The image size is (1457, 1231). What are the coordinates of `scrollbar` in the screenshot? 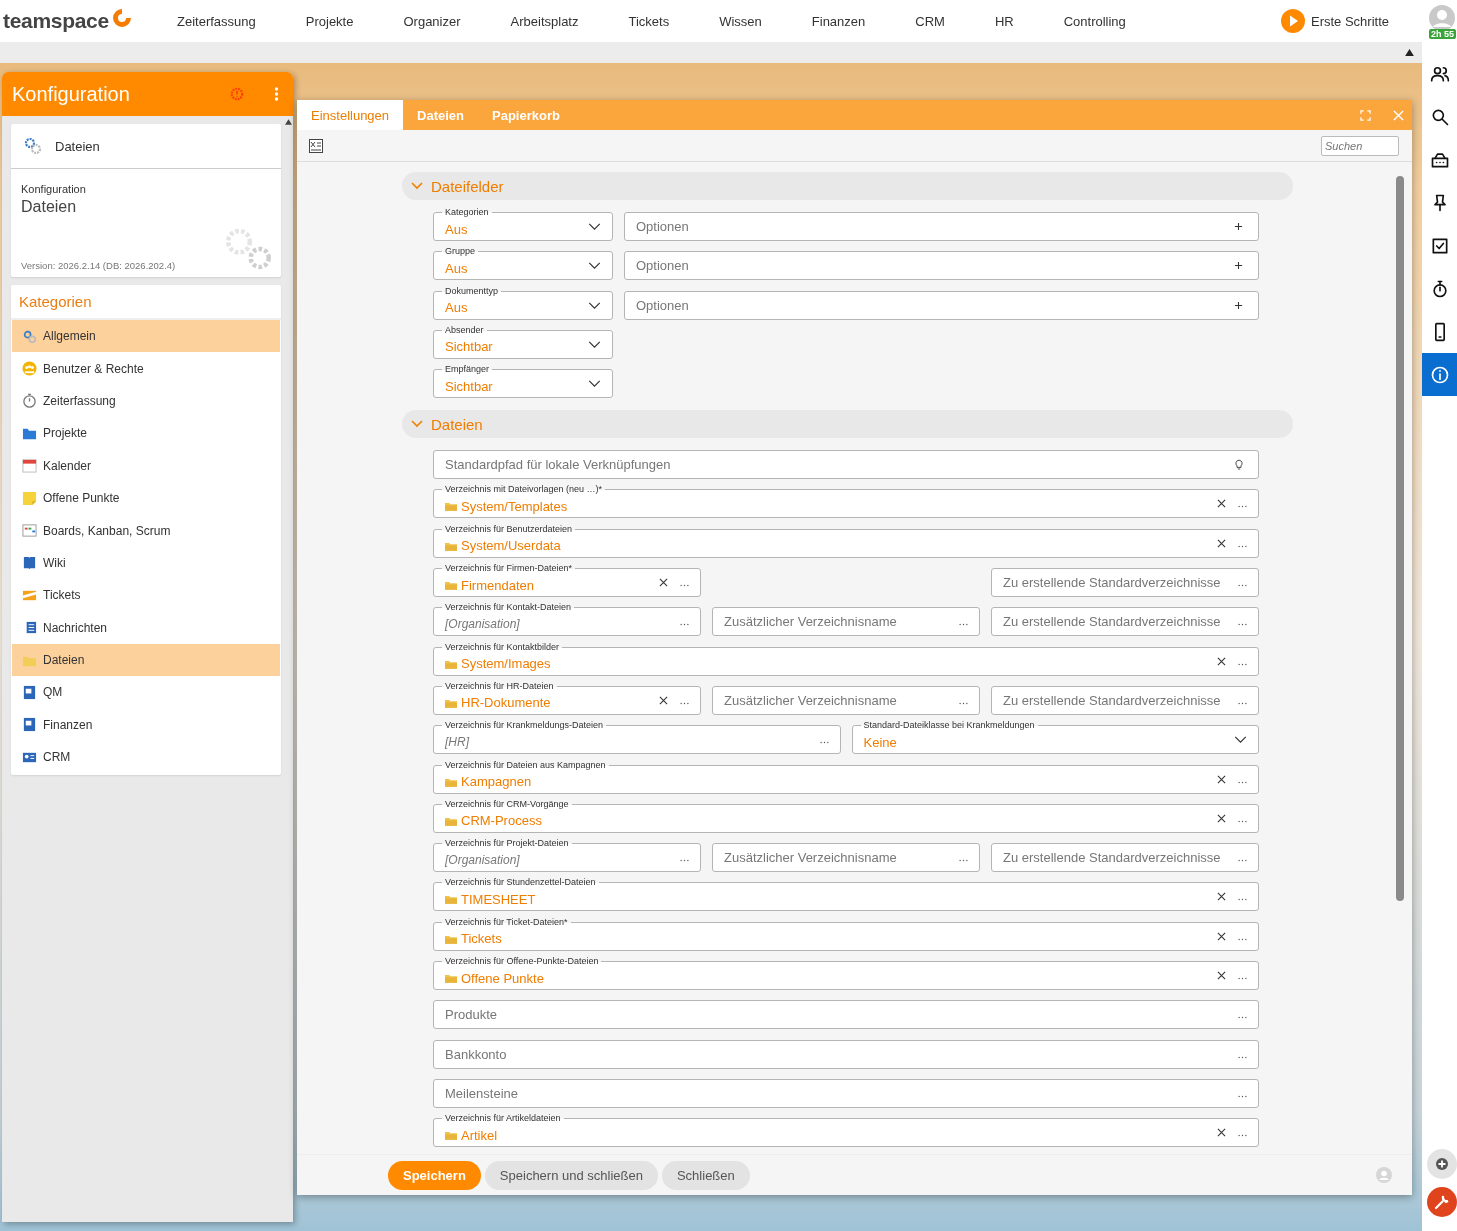 It's located at (1400, 538).